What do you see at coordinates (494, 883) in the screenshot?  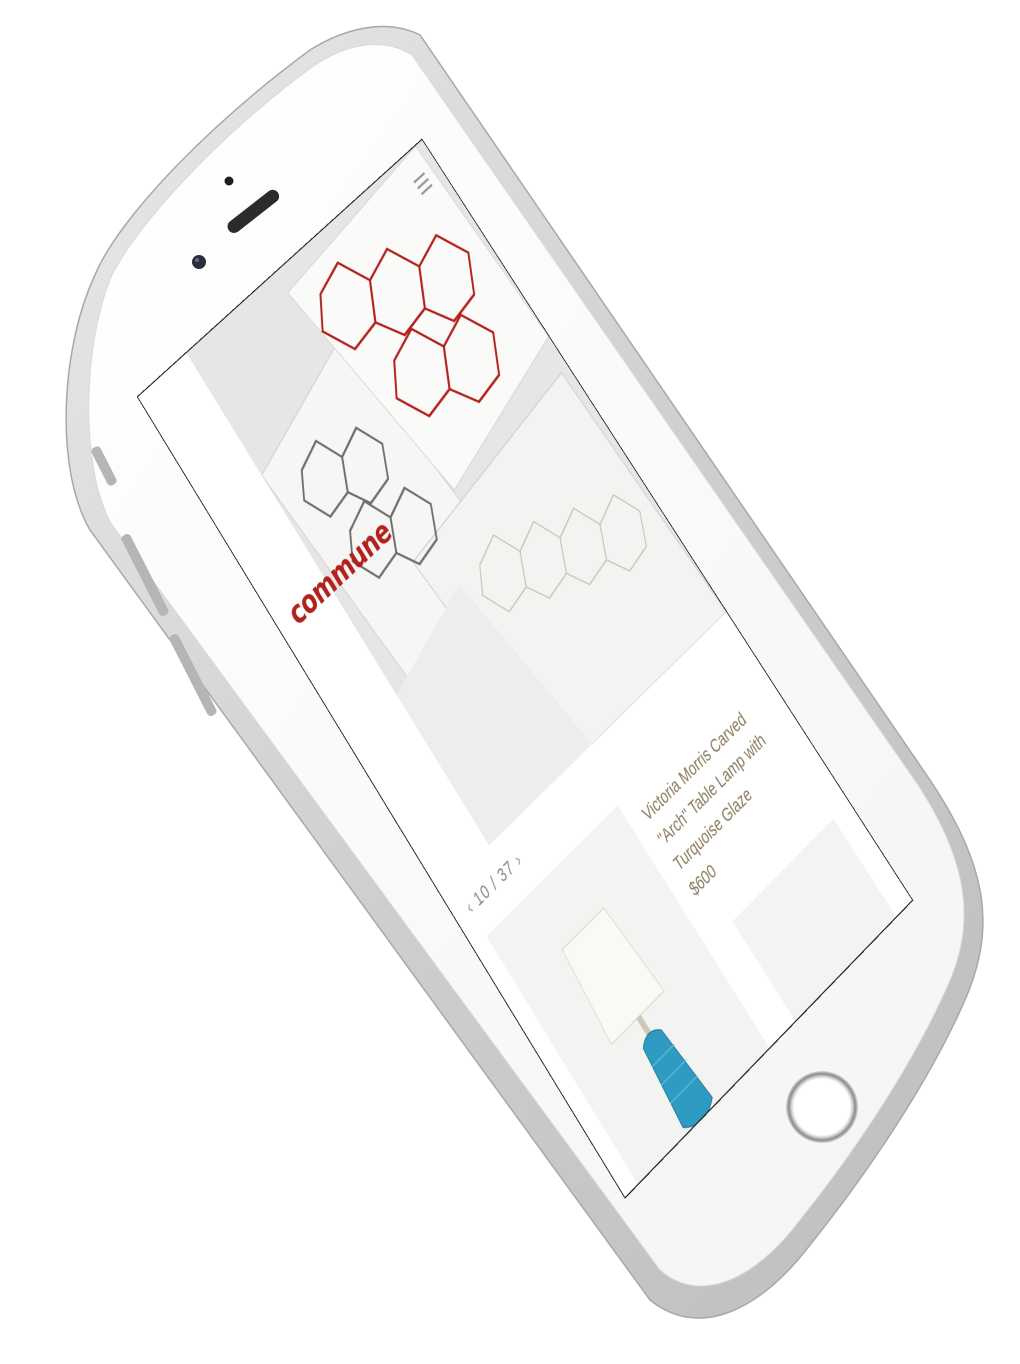 I see `carousel-counter: 10 / 37` at bounding box center [494, 883].